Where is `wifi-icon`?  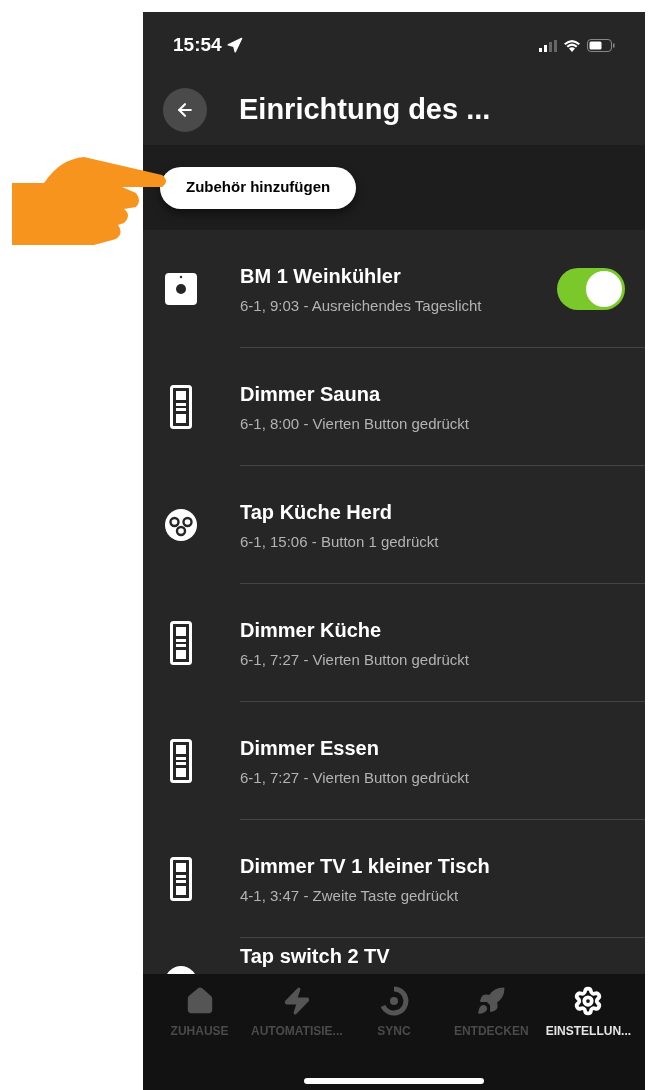
wifi-icon is located at coordinates (572, 45).